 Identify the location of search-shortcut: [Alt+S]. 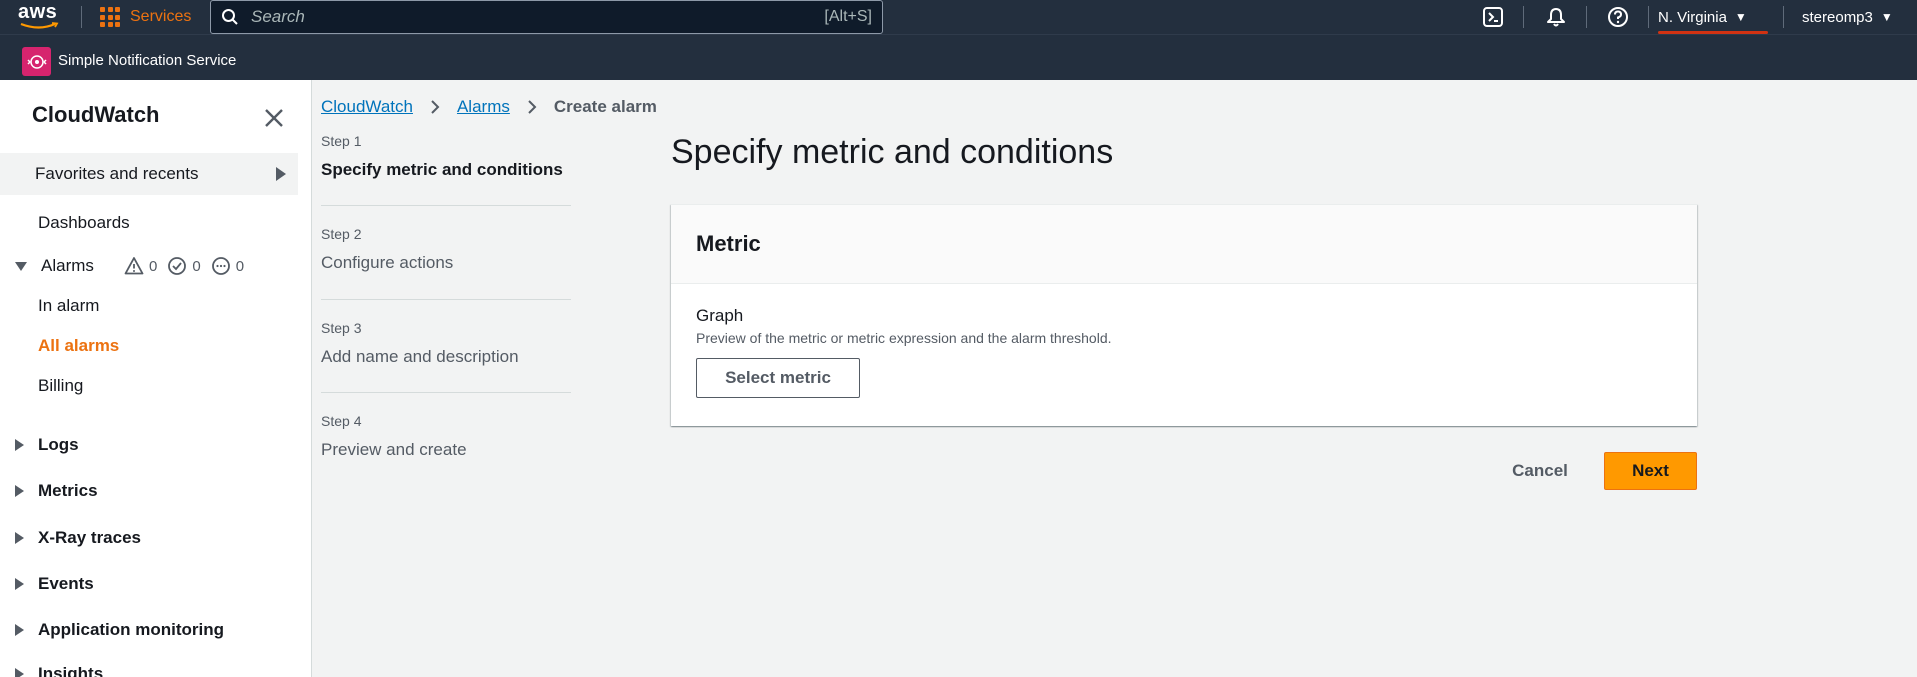
(848, 16).